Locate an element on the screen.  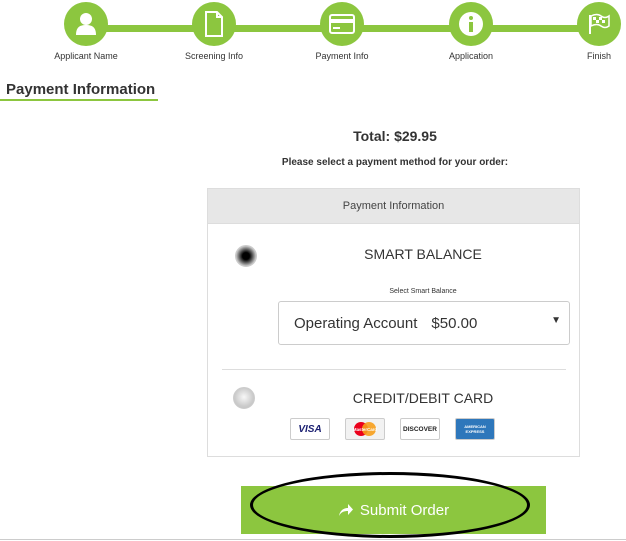
divider is located at coordinates (394, 369).